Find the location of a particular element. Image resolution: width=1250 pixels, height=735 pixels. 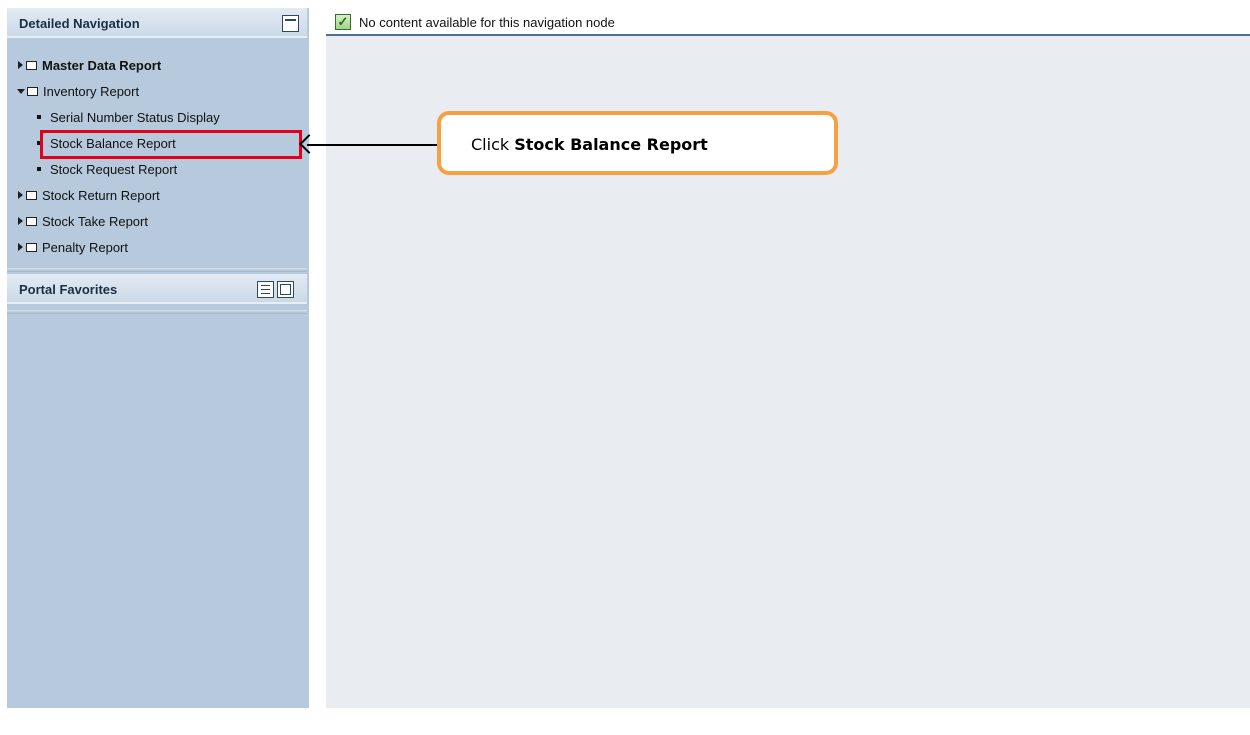

tree-item-stock-request-report: Stock Request Report is located at coordinates (157, 169).